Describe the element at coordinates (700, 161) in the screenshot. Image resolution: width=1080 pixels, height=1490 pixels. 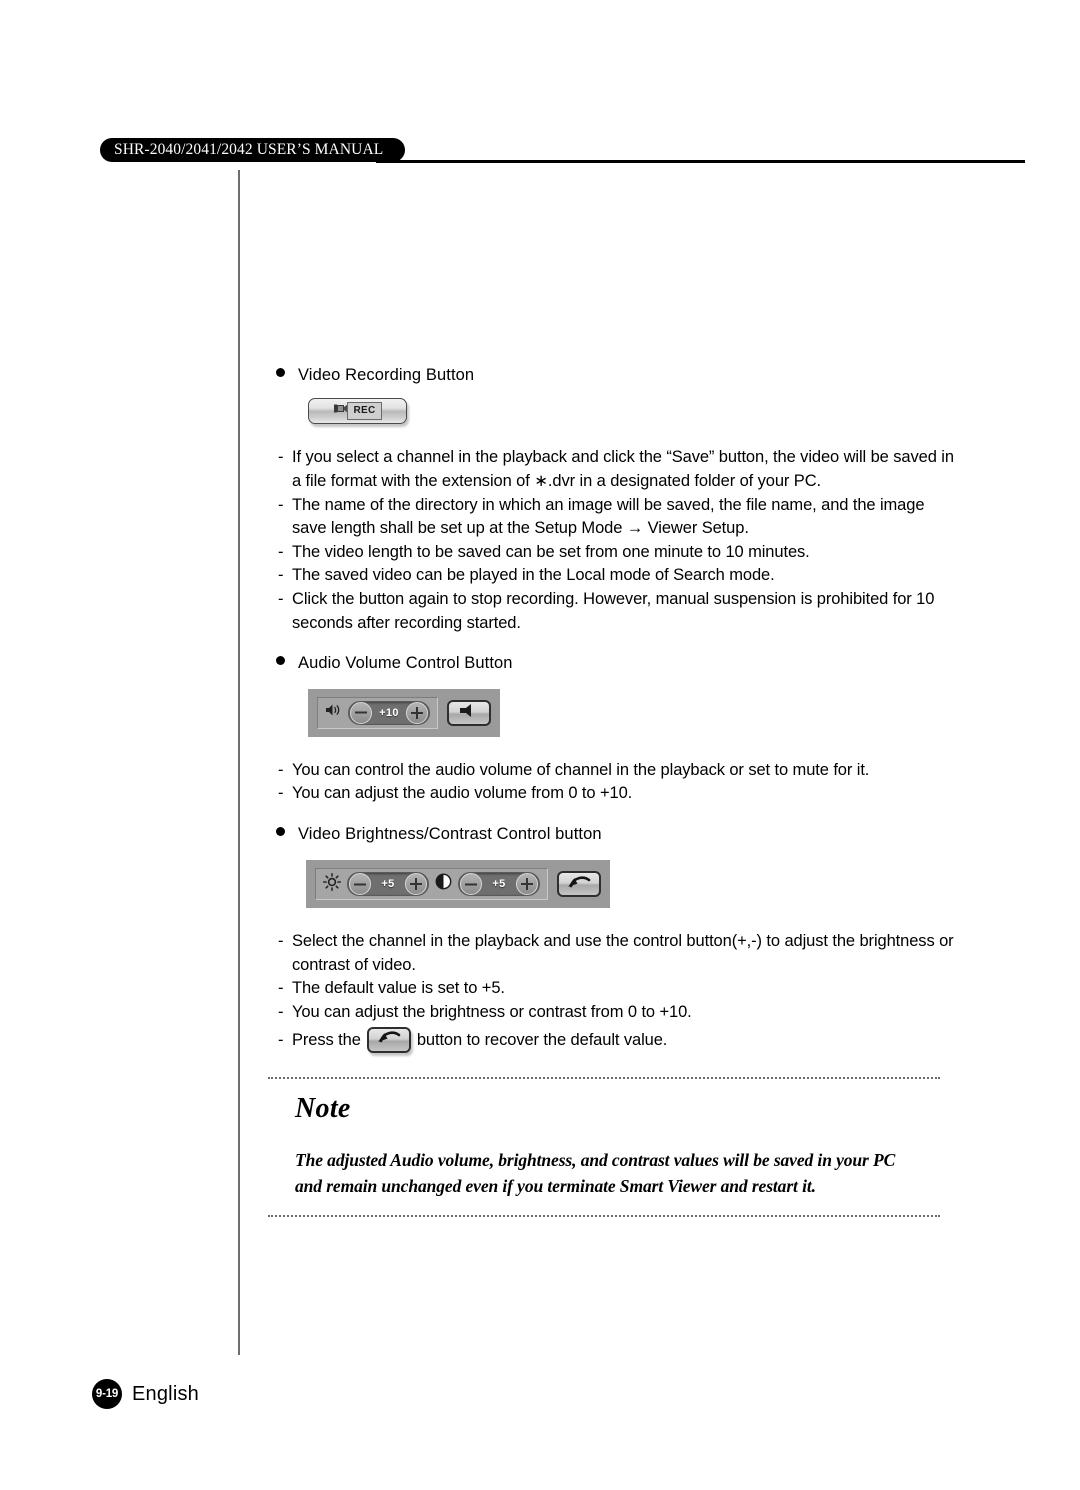
I see `header-horizontal-rule` at that location.